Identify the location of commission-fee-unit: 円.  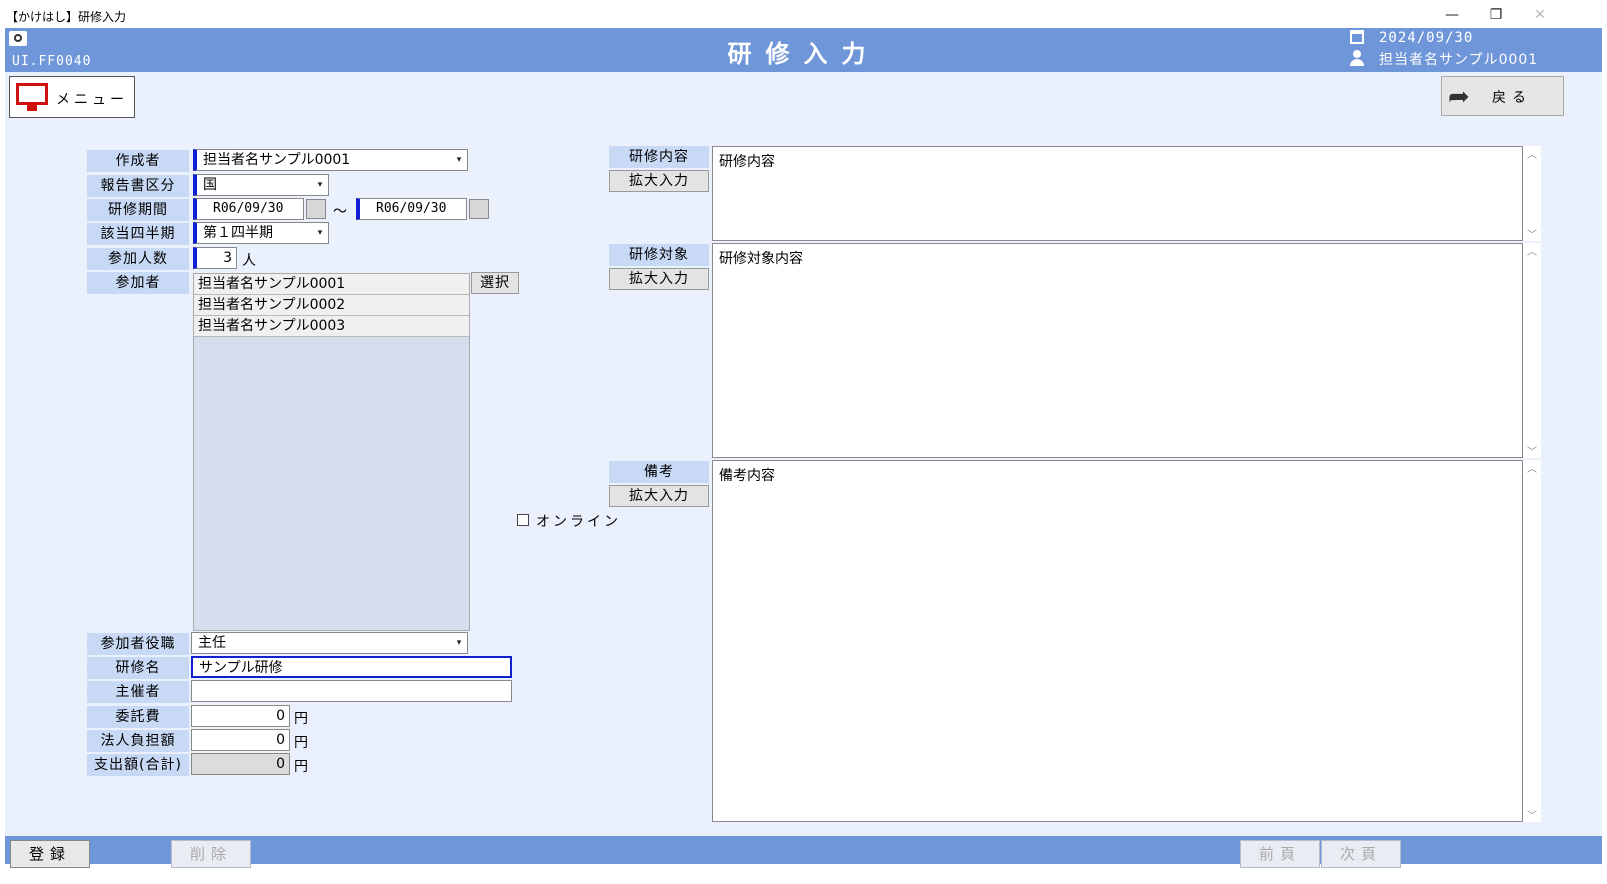
(301, 719).